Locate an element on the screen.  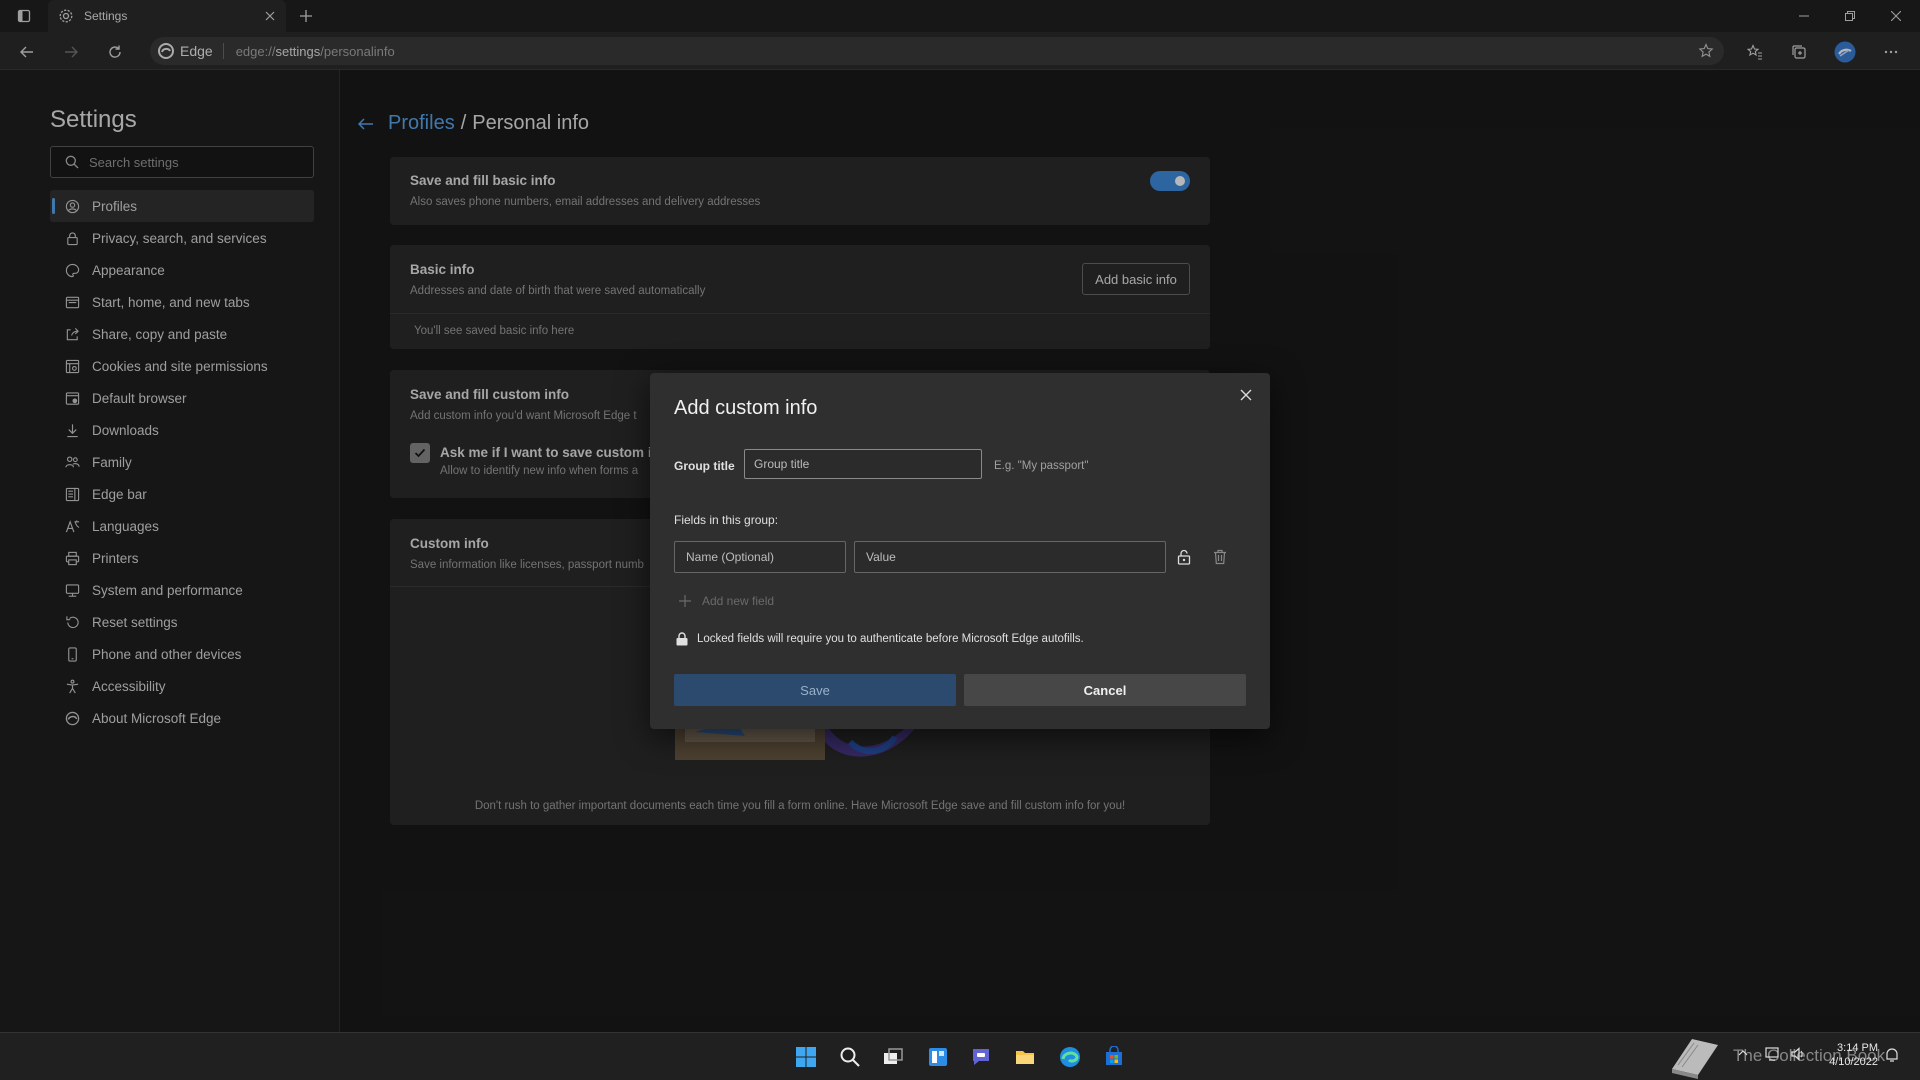
url-text: edge://settings/personalinfo is located at coordinates (315, 51).